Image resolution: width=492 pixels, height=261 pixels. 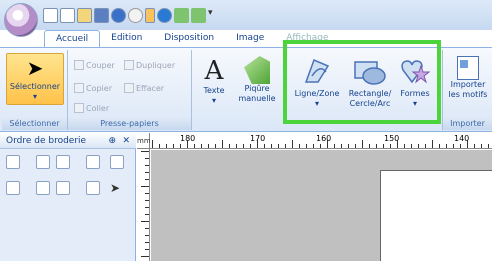 I want to click on erase-button: Effacer, so click(x=144, y=88).